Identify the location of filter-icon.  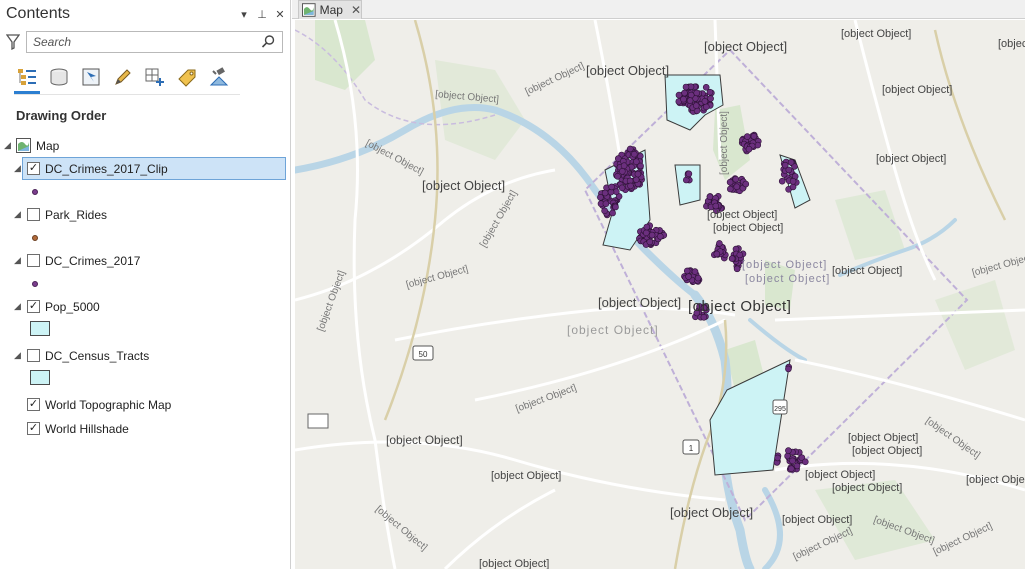
(13, 42).